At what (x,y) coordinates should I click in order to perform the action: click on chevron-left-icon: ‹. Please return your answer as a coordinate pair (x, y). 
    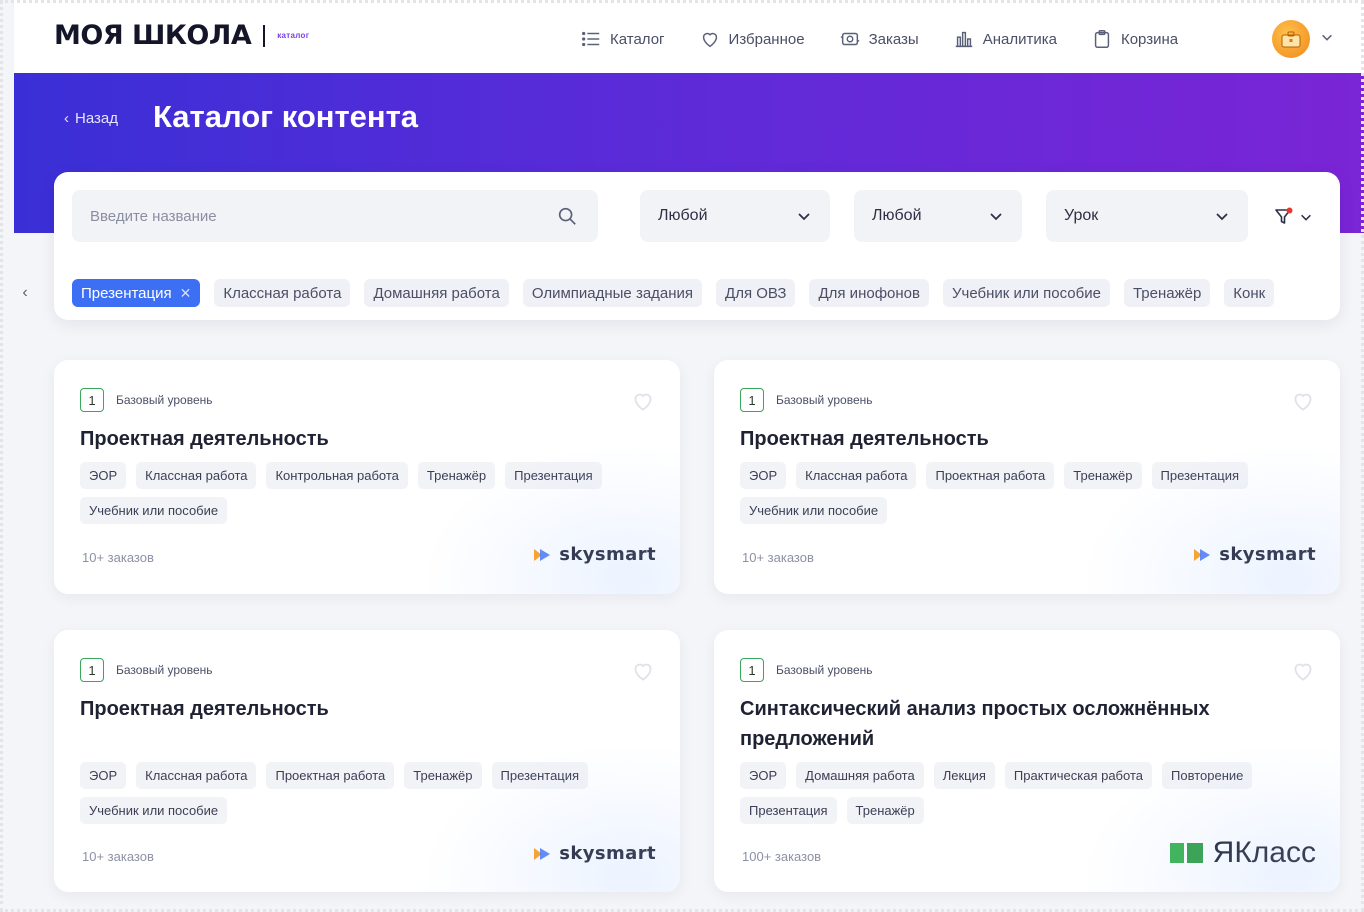
    Looking at the image, I should click on (25, 293).